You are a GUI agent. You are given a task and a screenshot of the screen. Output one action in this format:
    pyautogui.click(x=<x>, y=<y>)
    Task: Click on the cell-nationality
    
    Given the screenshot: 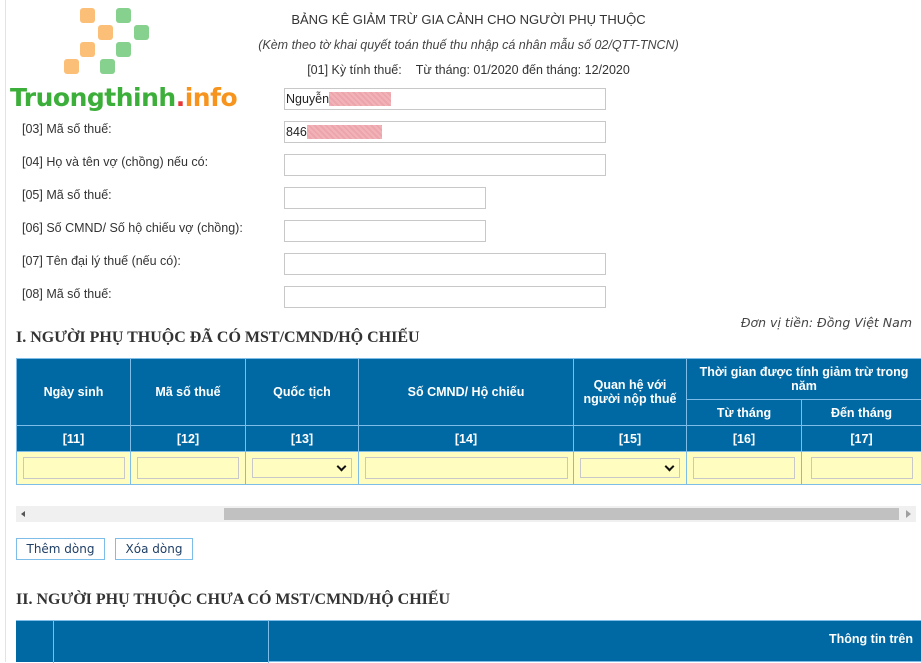 What is the action you would take?
    pyautogui.click(x=302, y=468)
    